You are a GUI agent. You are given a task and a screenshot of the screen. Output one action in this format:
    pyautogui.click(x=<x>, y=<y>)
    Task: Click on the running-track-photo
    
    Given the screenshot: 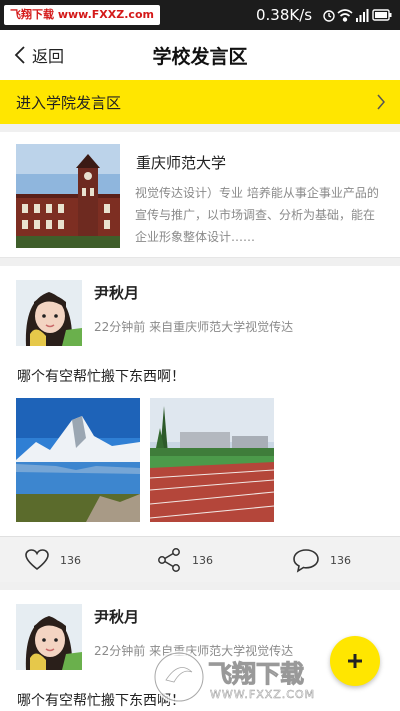 What is the action you would take?
    pyautogui.click(x=212, y=460)
    